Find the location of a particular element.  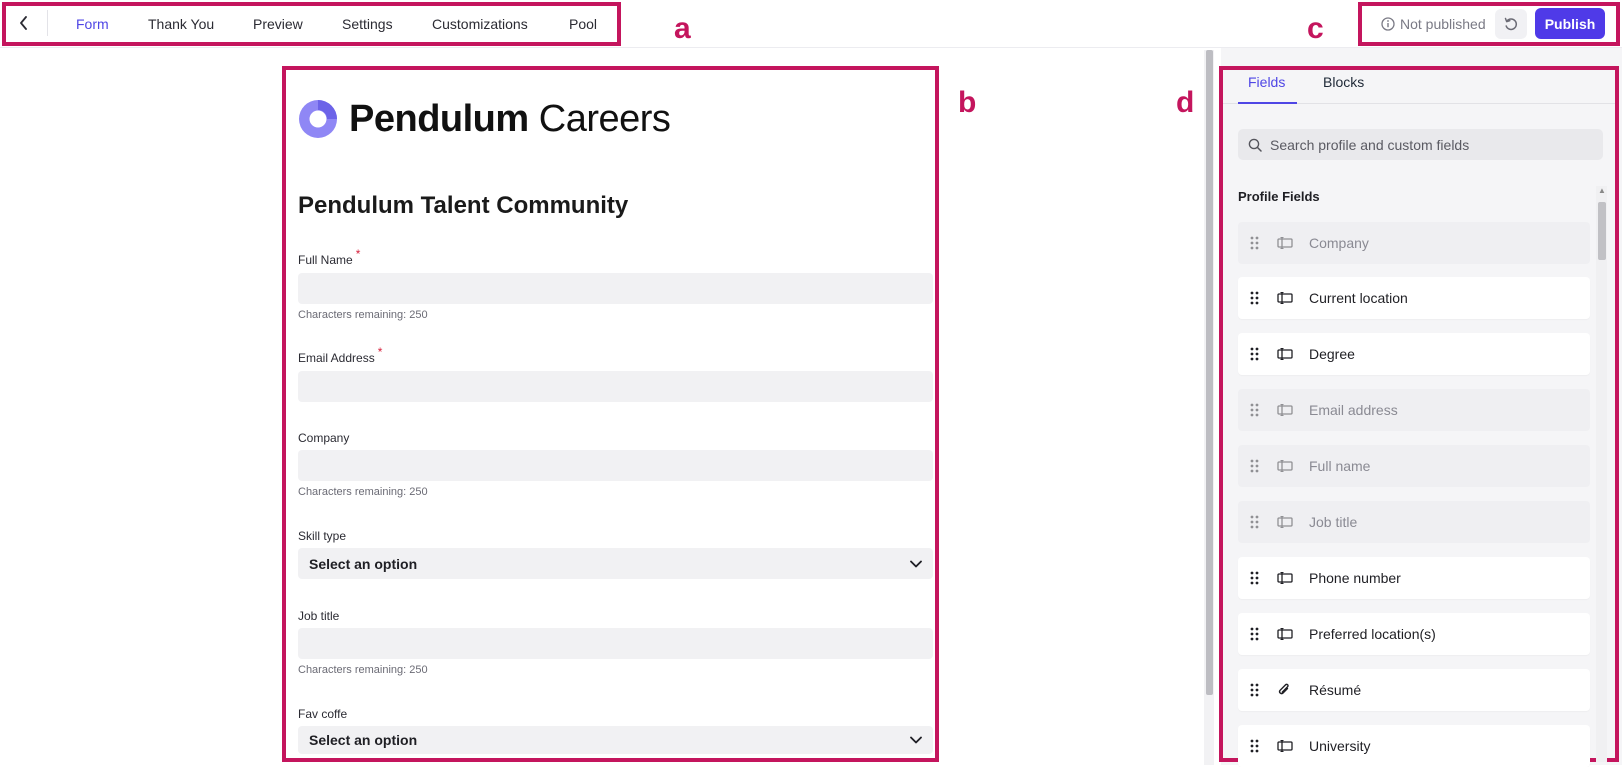

paperclip-icon is located at coordinates (1286, 690).